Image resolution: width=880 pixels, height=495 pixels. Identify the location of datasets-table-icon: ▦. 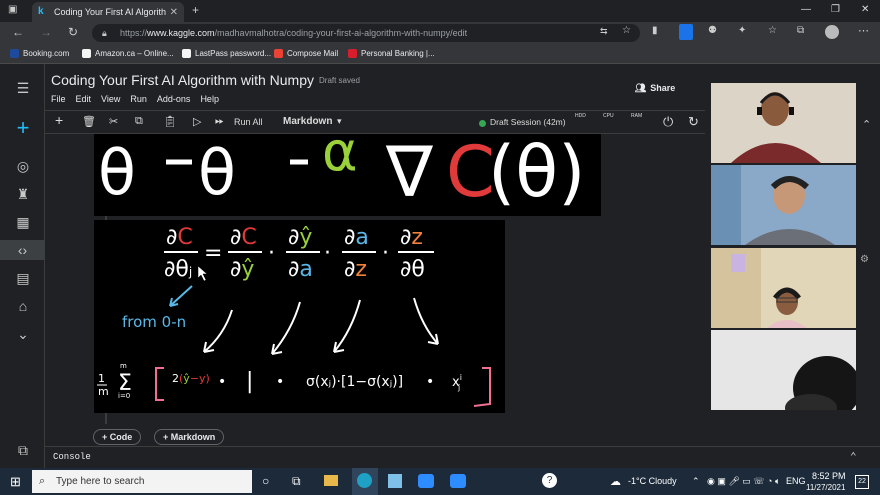
(23, 222).